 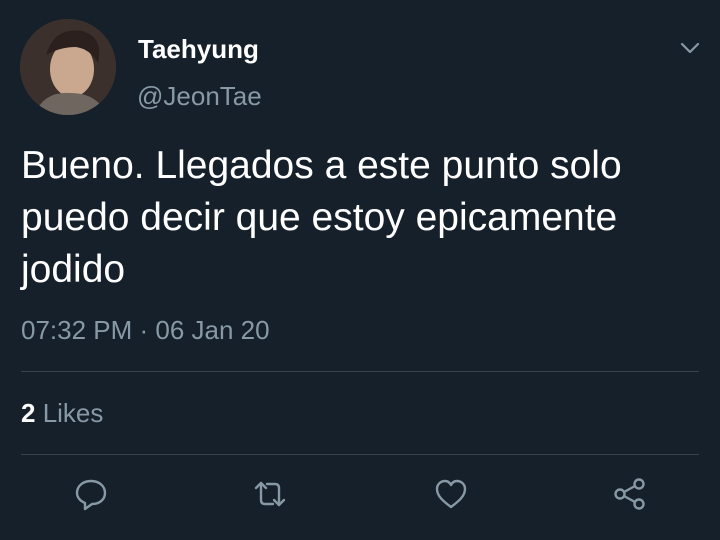 I want to click on chevron-down-icon, so click(x=690, y=48).